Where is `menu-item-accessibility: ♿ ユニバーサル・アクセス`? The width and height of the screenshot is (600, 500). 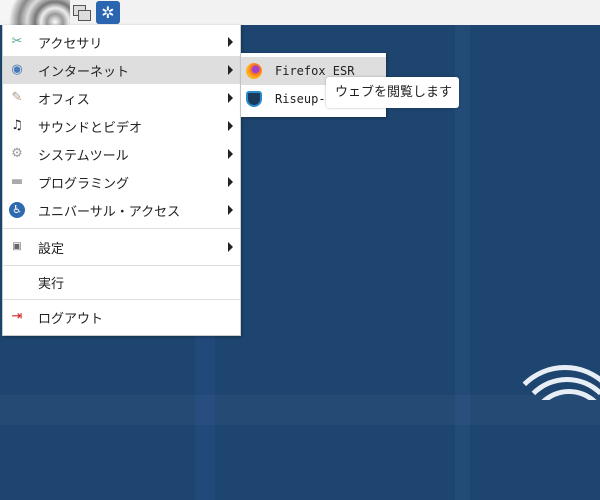 menu-item-accessibility: ♿ ユニバーサル・アクセス is located at coordinates (121, 210).